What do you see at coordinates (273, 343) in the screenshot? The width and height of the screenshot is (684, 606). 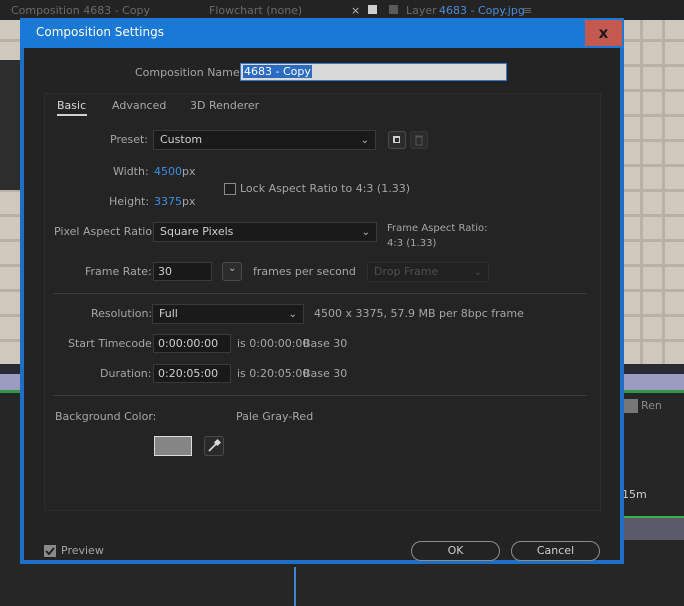 I see `start-timecode-info: is 0:00:00:00` at bounding box center [273, 343].